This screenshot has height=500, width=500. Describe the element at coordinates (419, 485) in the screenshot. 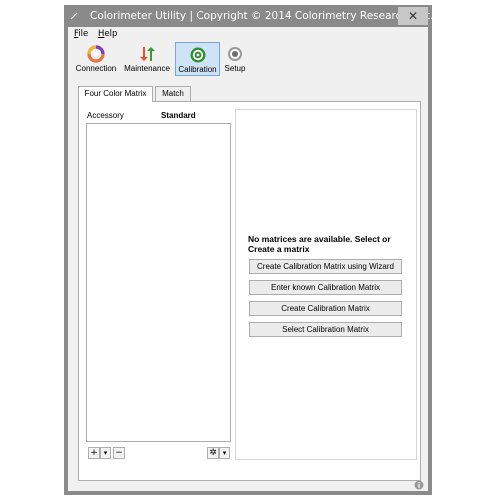

I see `info-icon` at that location.